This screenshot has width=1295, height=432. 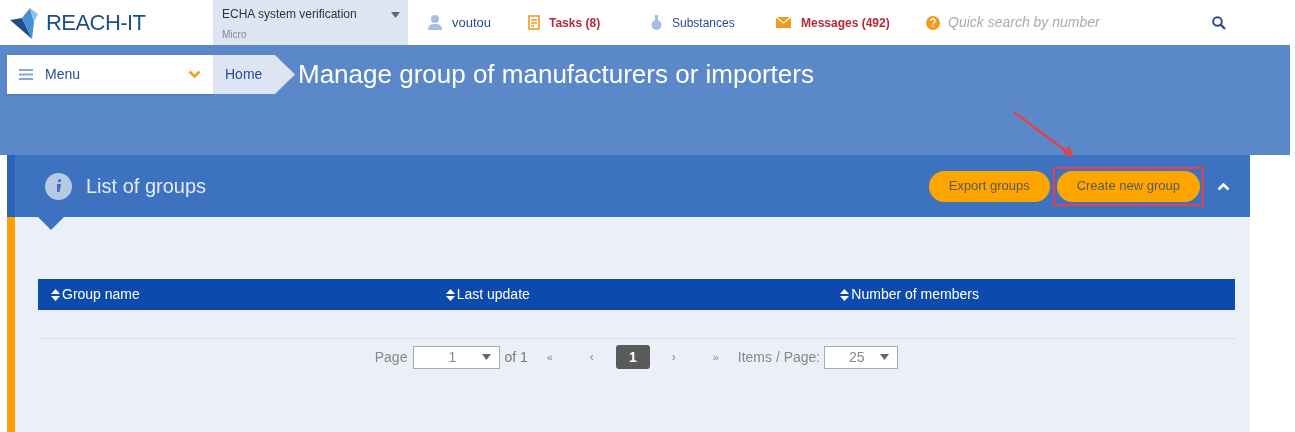 I want to click on first-page-link: «, so click(x=549, y=357).